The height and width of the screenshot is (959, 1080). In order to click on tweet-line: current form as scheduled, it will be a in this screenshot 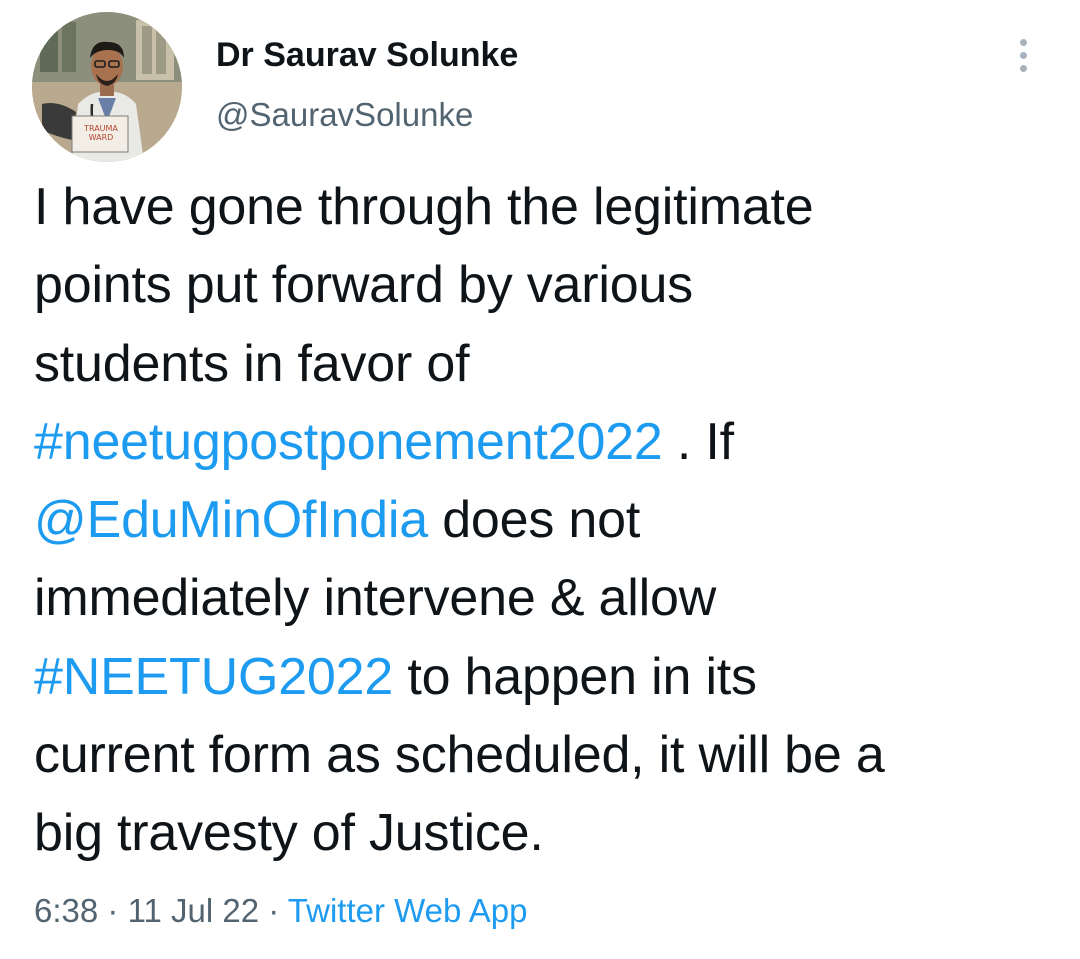, I will do `click(549, 755)`.